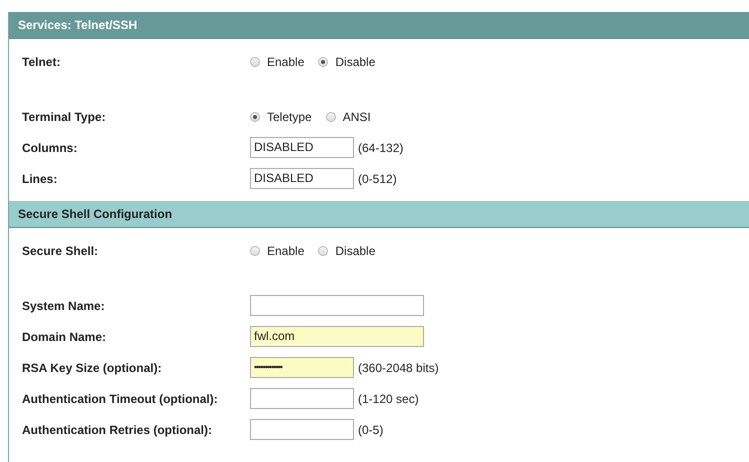 This screenshot has width=749, height=462. Describe the element at coordinates (379, 214) in the screenshot. I see `section-header: Secure Shell Configuration` at that location.